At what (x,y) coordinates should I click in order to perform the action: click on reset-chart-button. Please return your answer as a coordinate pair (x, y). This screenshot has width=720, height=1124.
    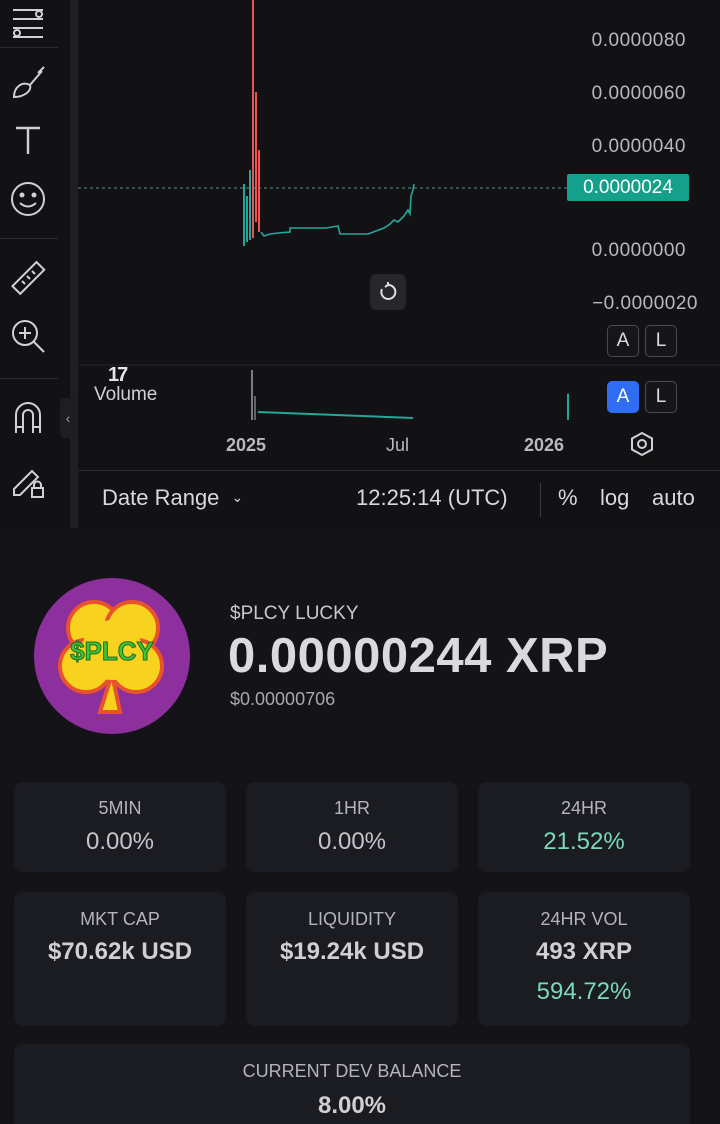
    Looking at the image, I should click on (388, 292).